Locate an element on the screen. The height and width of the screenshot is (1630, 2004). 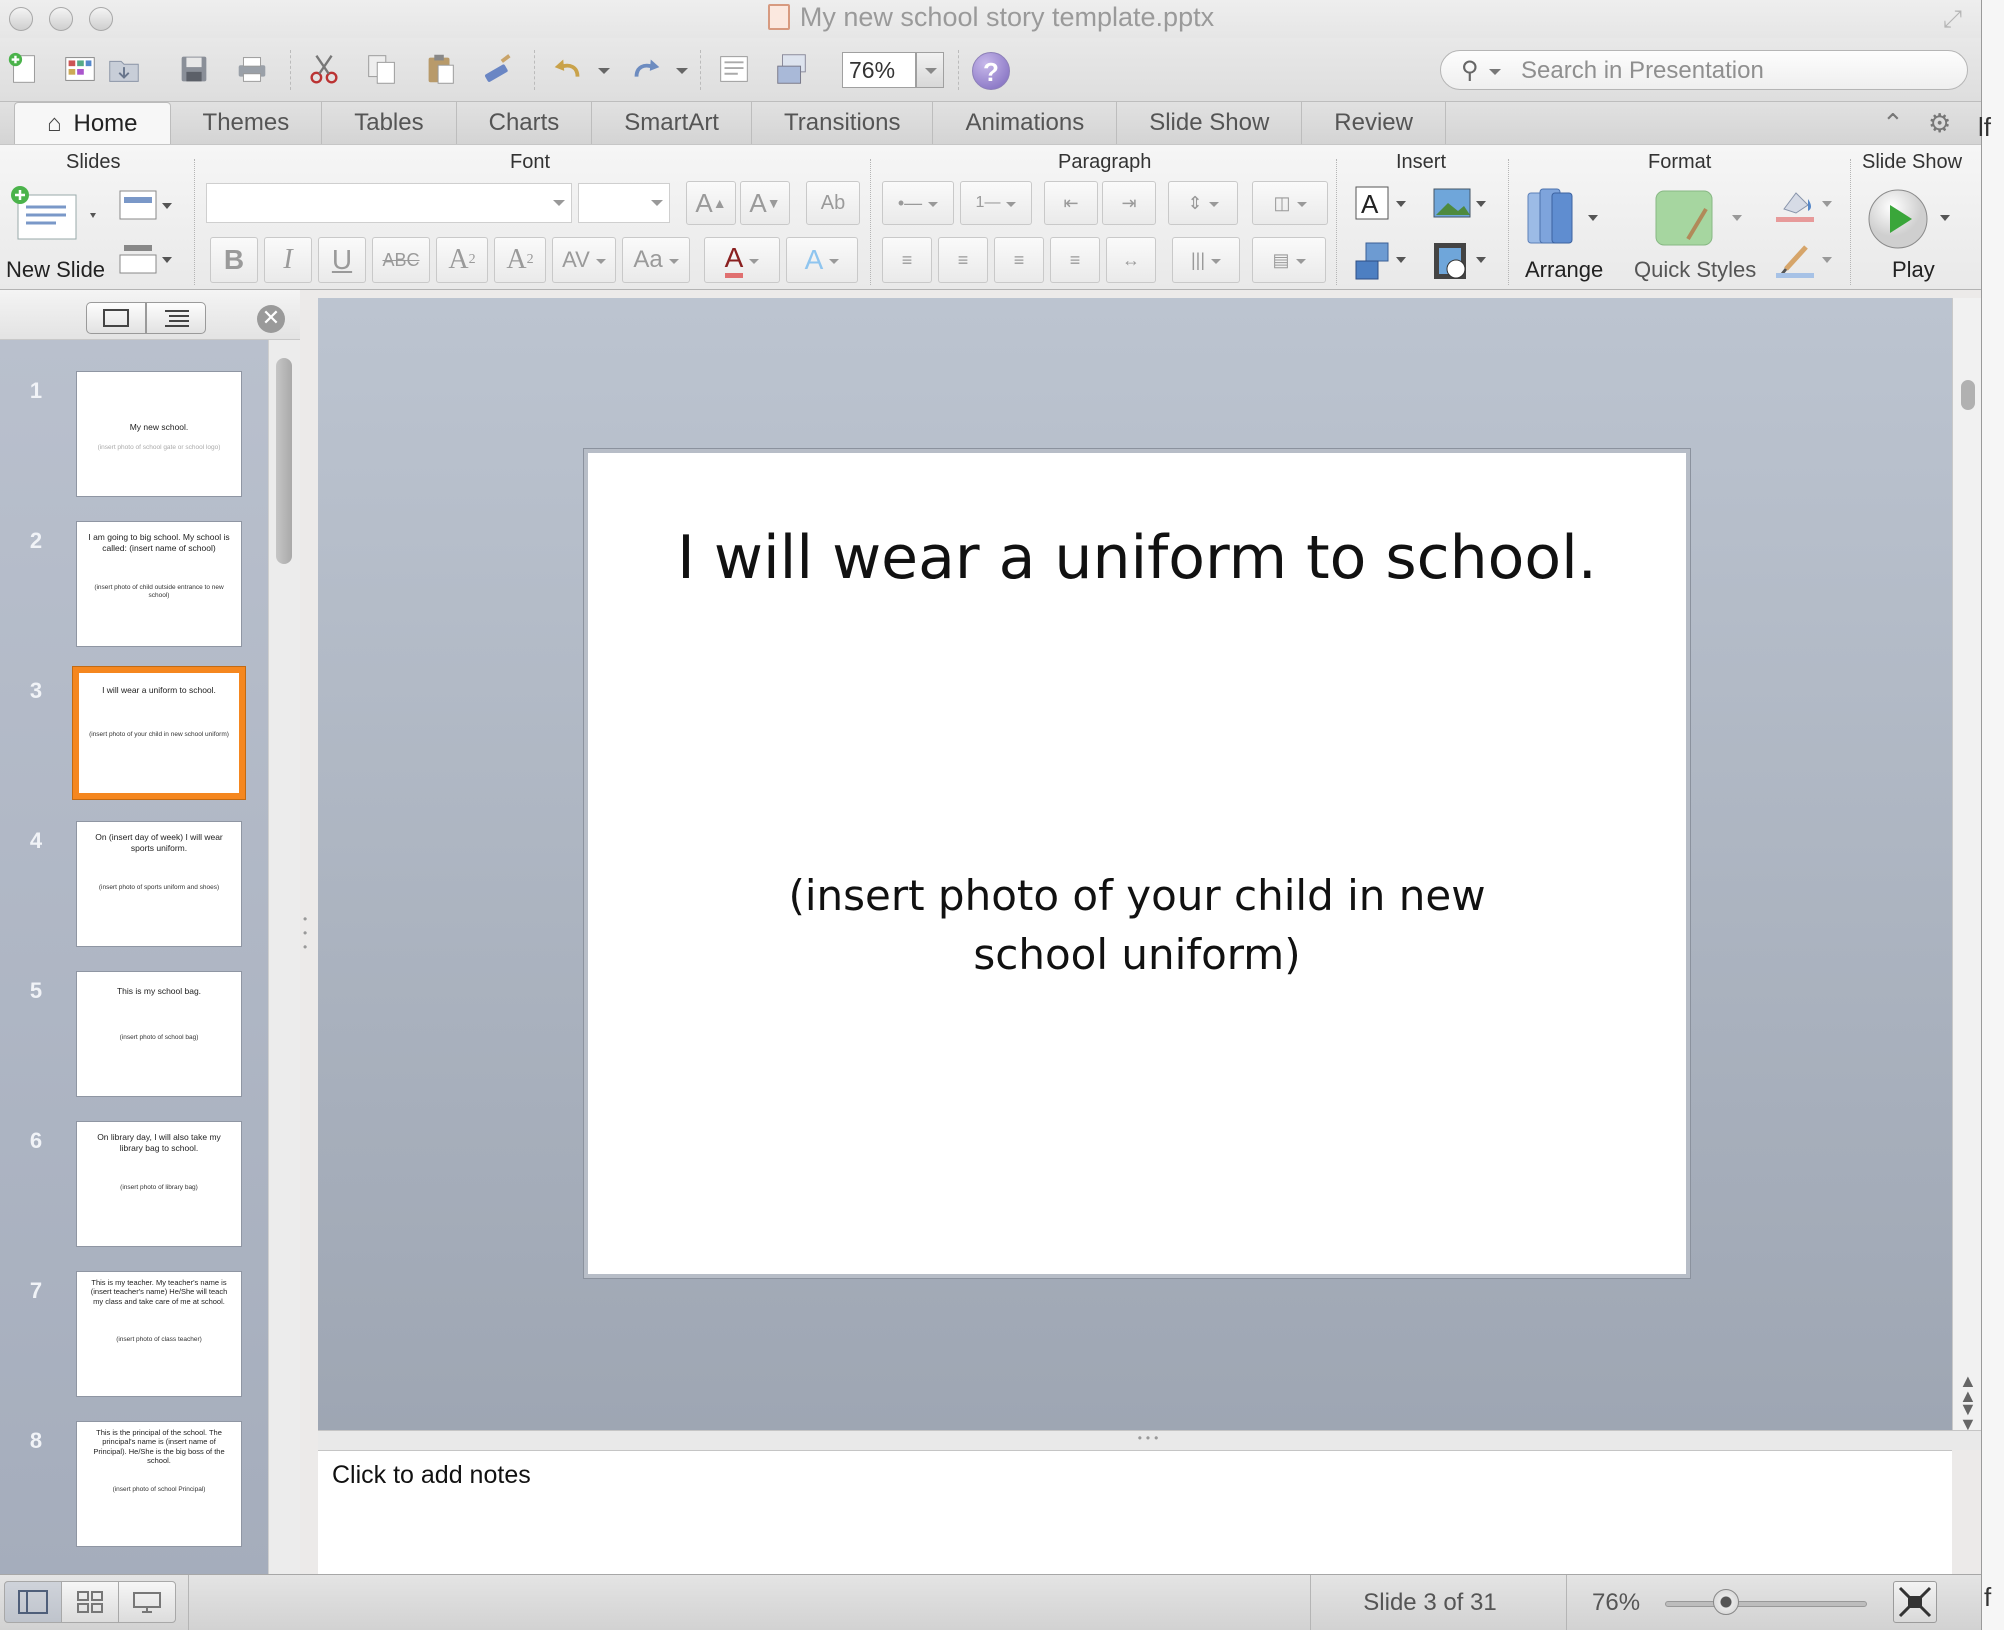
font-size-field is located at coordinates (624, 203).